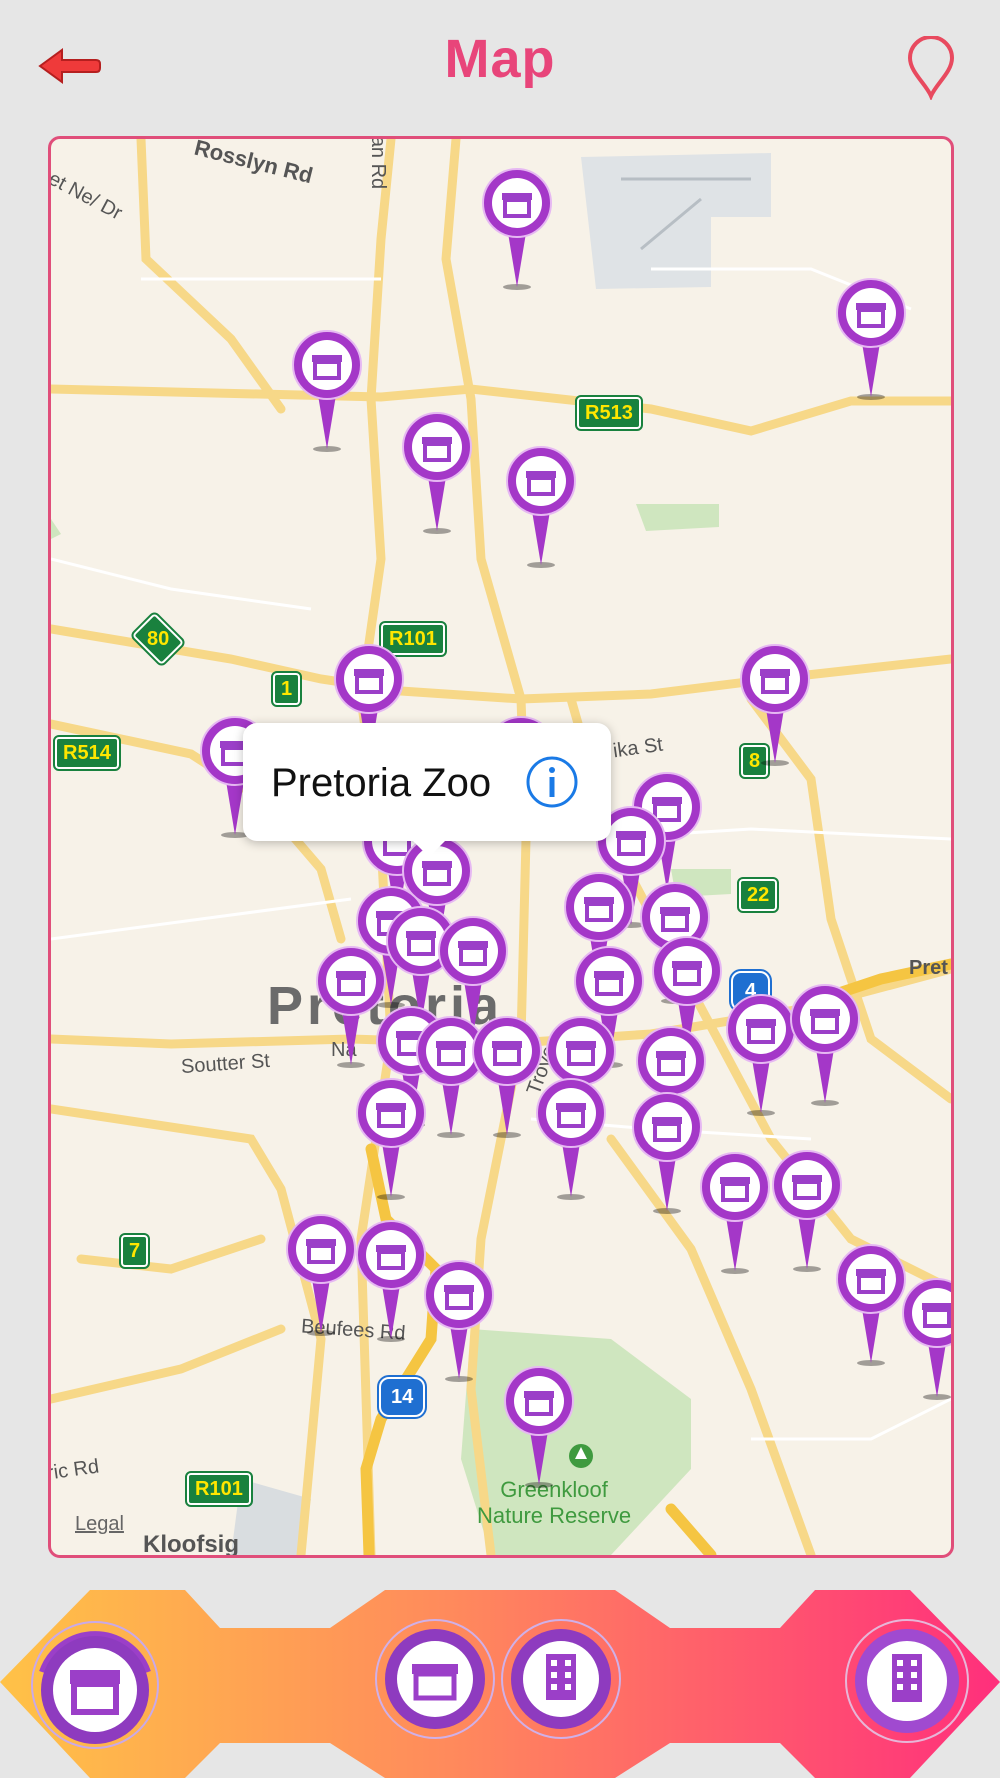 The height and width of the screenshot is (1778, 1000). I want to click on suburb-label: Kloofsig, so click(191, 1544).